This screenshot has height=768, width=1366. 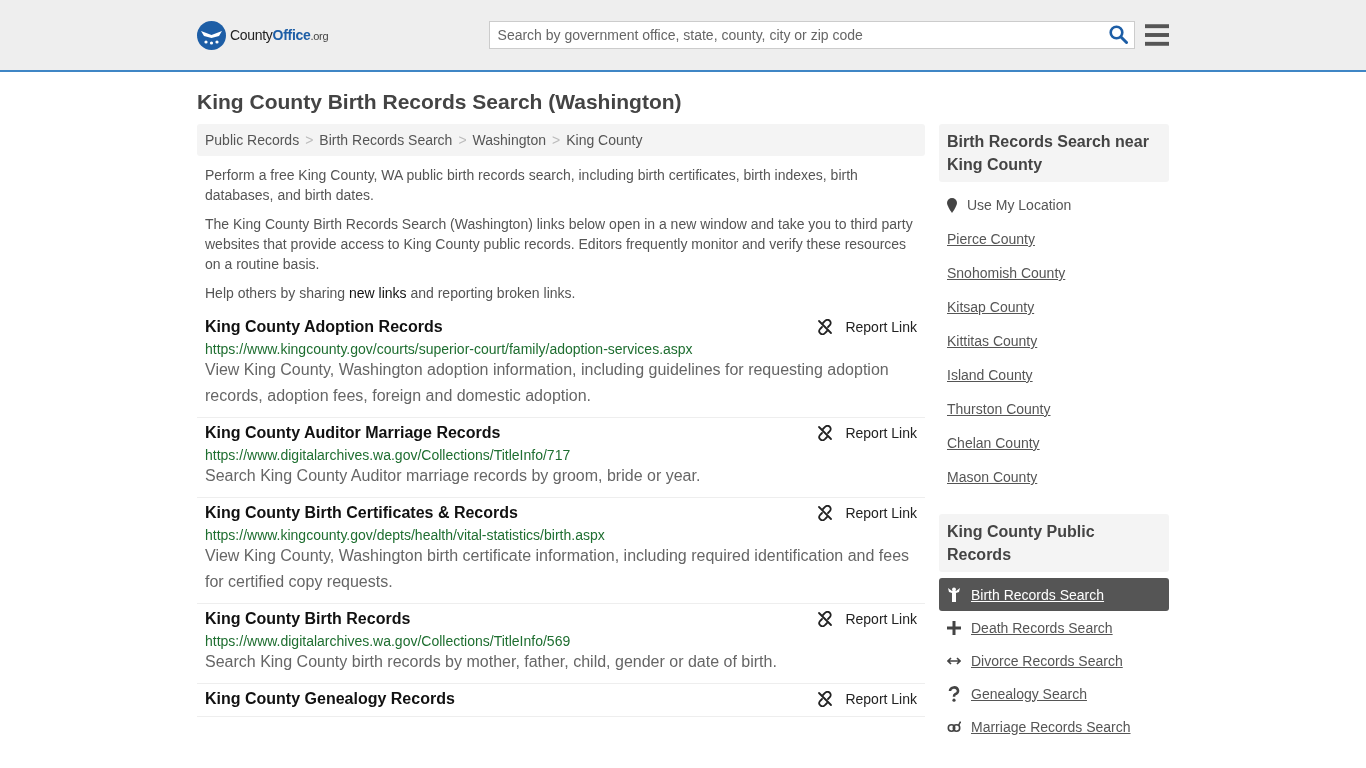 I want to click on intro-paragraph: The King County Birth Records Search (Washington) links below open in a new window and take you to third party websites that provide access to King County public records. Editors frequently monitor and verify these resources on a routine basis., so click(x=559, y=244).